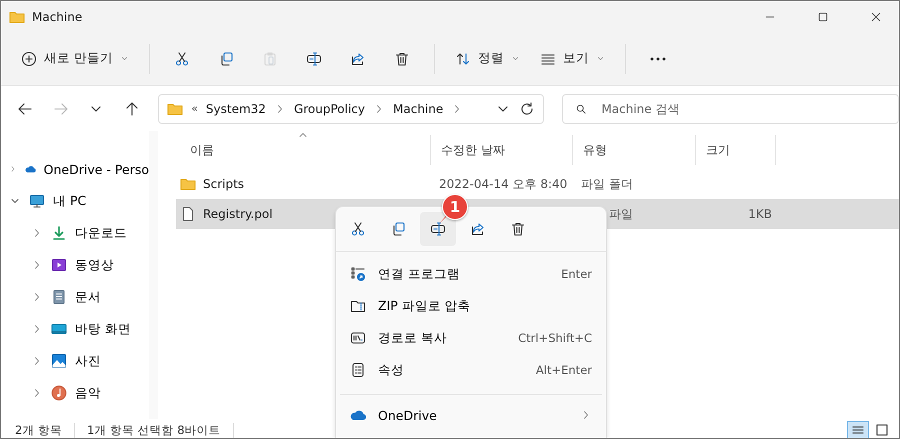 Image resolution: width=900 pixels, height=439 pixels. Describe the element at coordinates (69, 201) in the screenshot. I see `tree-item-label: 내 PC` at that location.